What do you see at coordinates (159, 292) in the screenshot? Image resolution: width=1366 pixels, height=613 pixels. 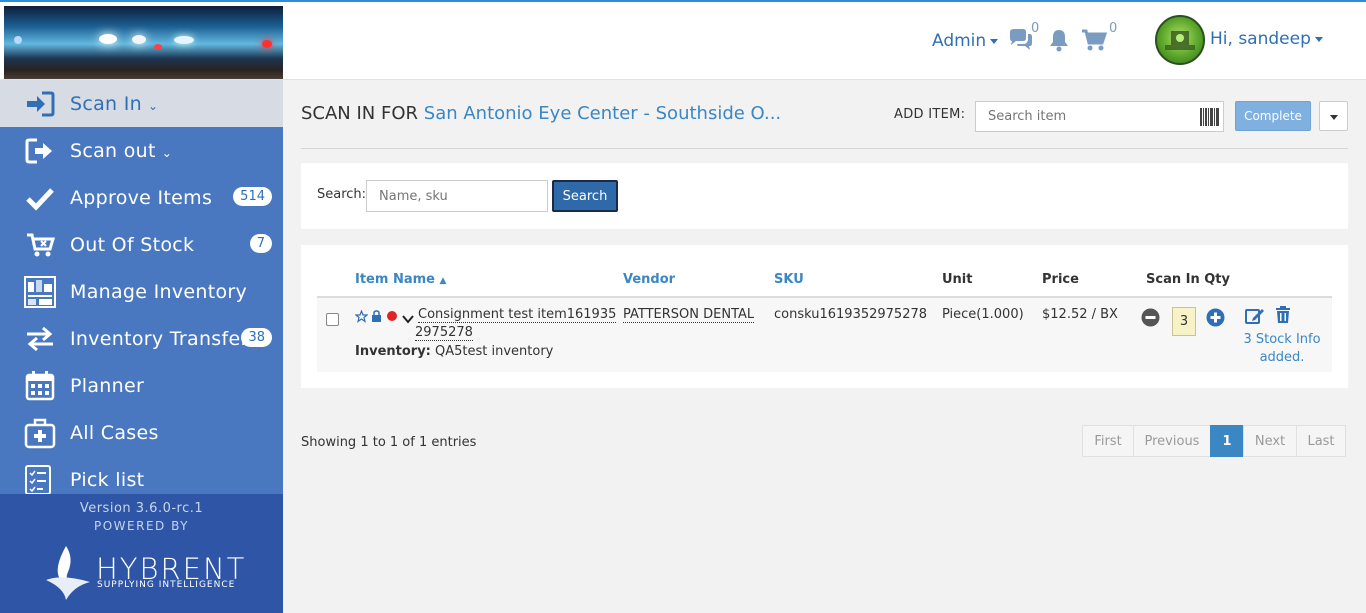 I see `sidebar-item-label: Manage Inventory` at bounding box center [159, 292].